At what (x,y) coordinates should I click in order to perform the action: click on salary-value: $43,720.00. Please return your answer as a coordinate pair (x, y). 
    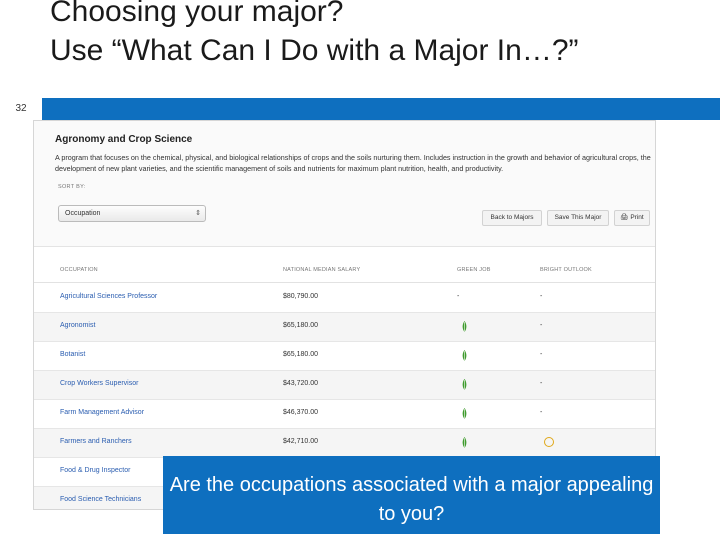
    Looking at the image, I should click on (301, 383).